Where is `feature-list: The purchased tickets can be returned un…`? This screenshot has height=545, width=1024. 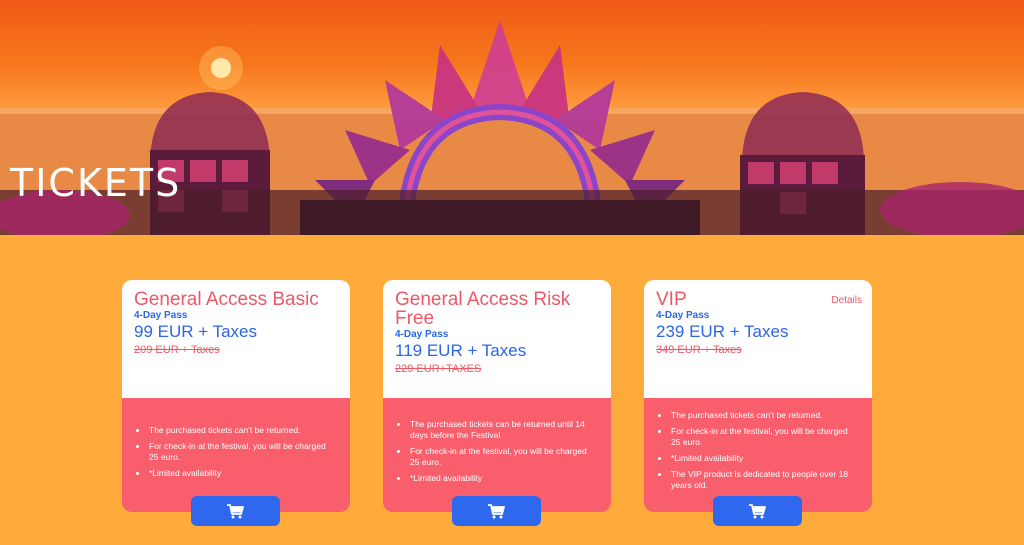 feature-list: The purchased tickets can be returned un… is located at coordinates (497, 454).